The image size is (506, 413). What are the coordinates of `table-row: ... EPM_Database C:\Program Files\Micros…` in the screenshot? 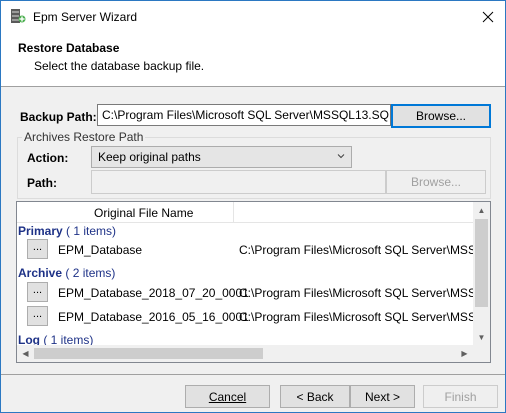 It's located at (247, 250).